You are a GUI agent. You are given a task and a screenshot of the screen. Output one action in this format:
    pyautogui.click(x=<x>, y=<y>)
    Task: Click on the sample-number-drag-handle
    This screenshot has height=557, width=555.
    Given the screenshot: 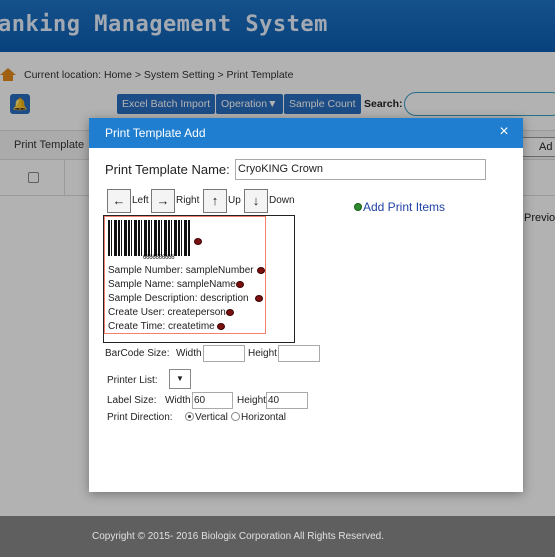 What is the action you would take?
    pyautogui.click(x=261, y=270)
    